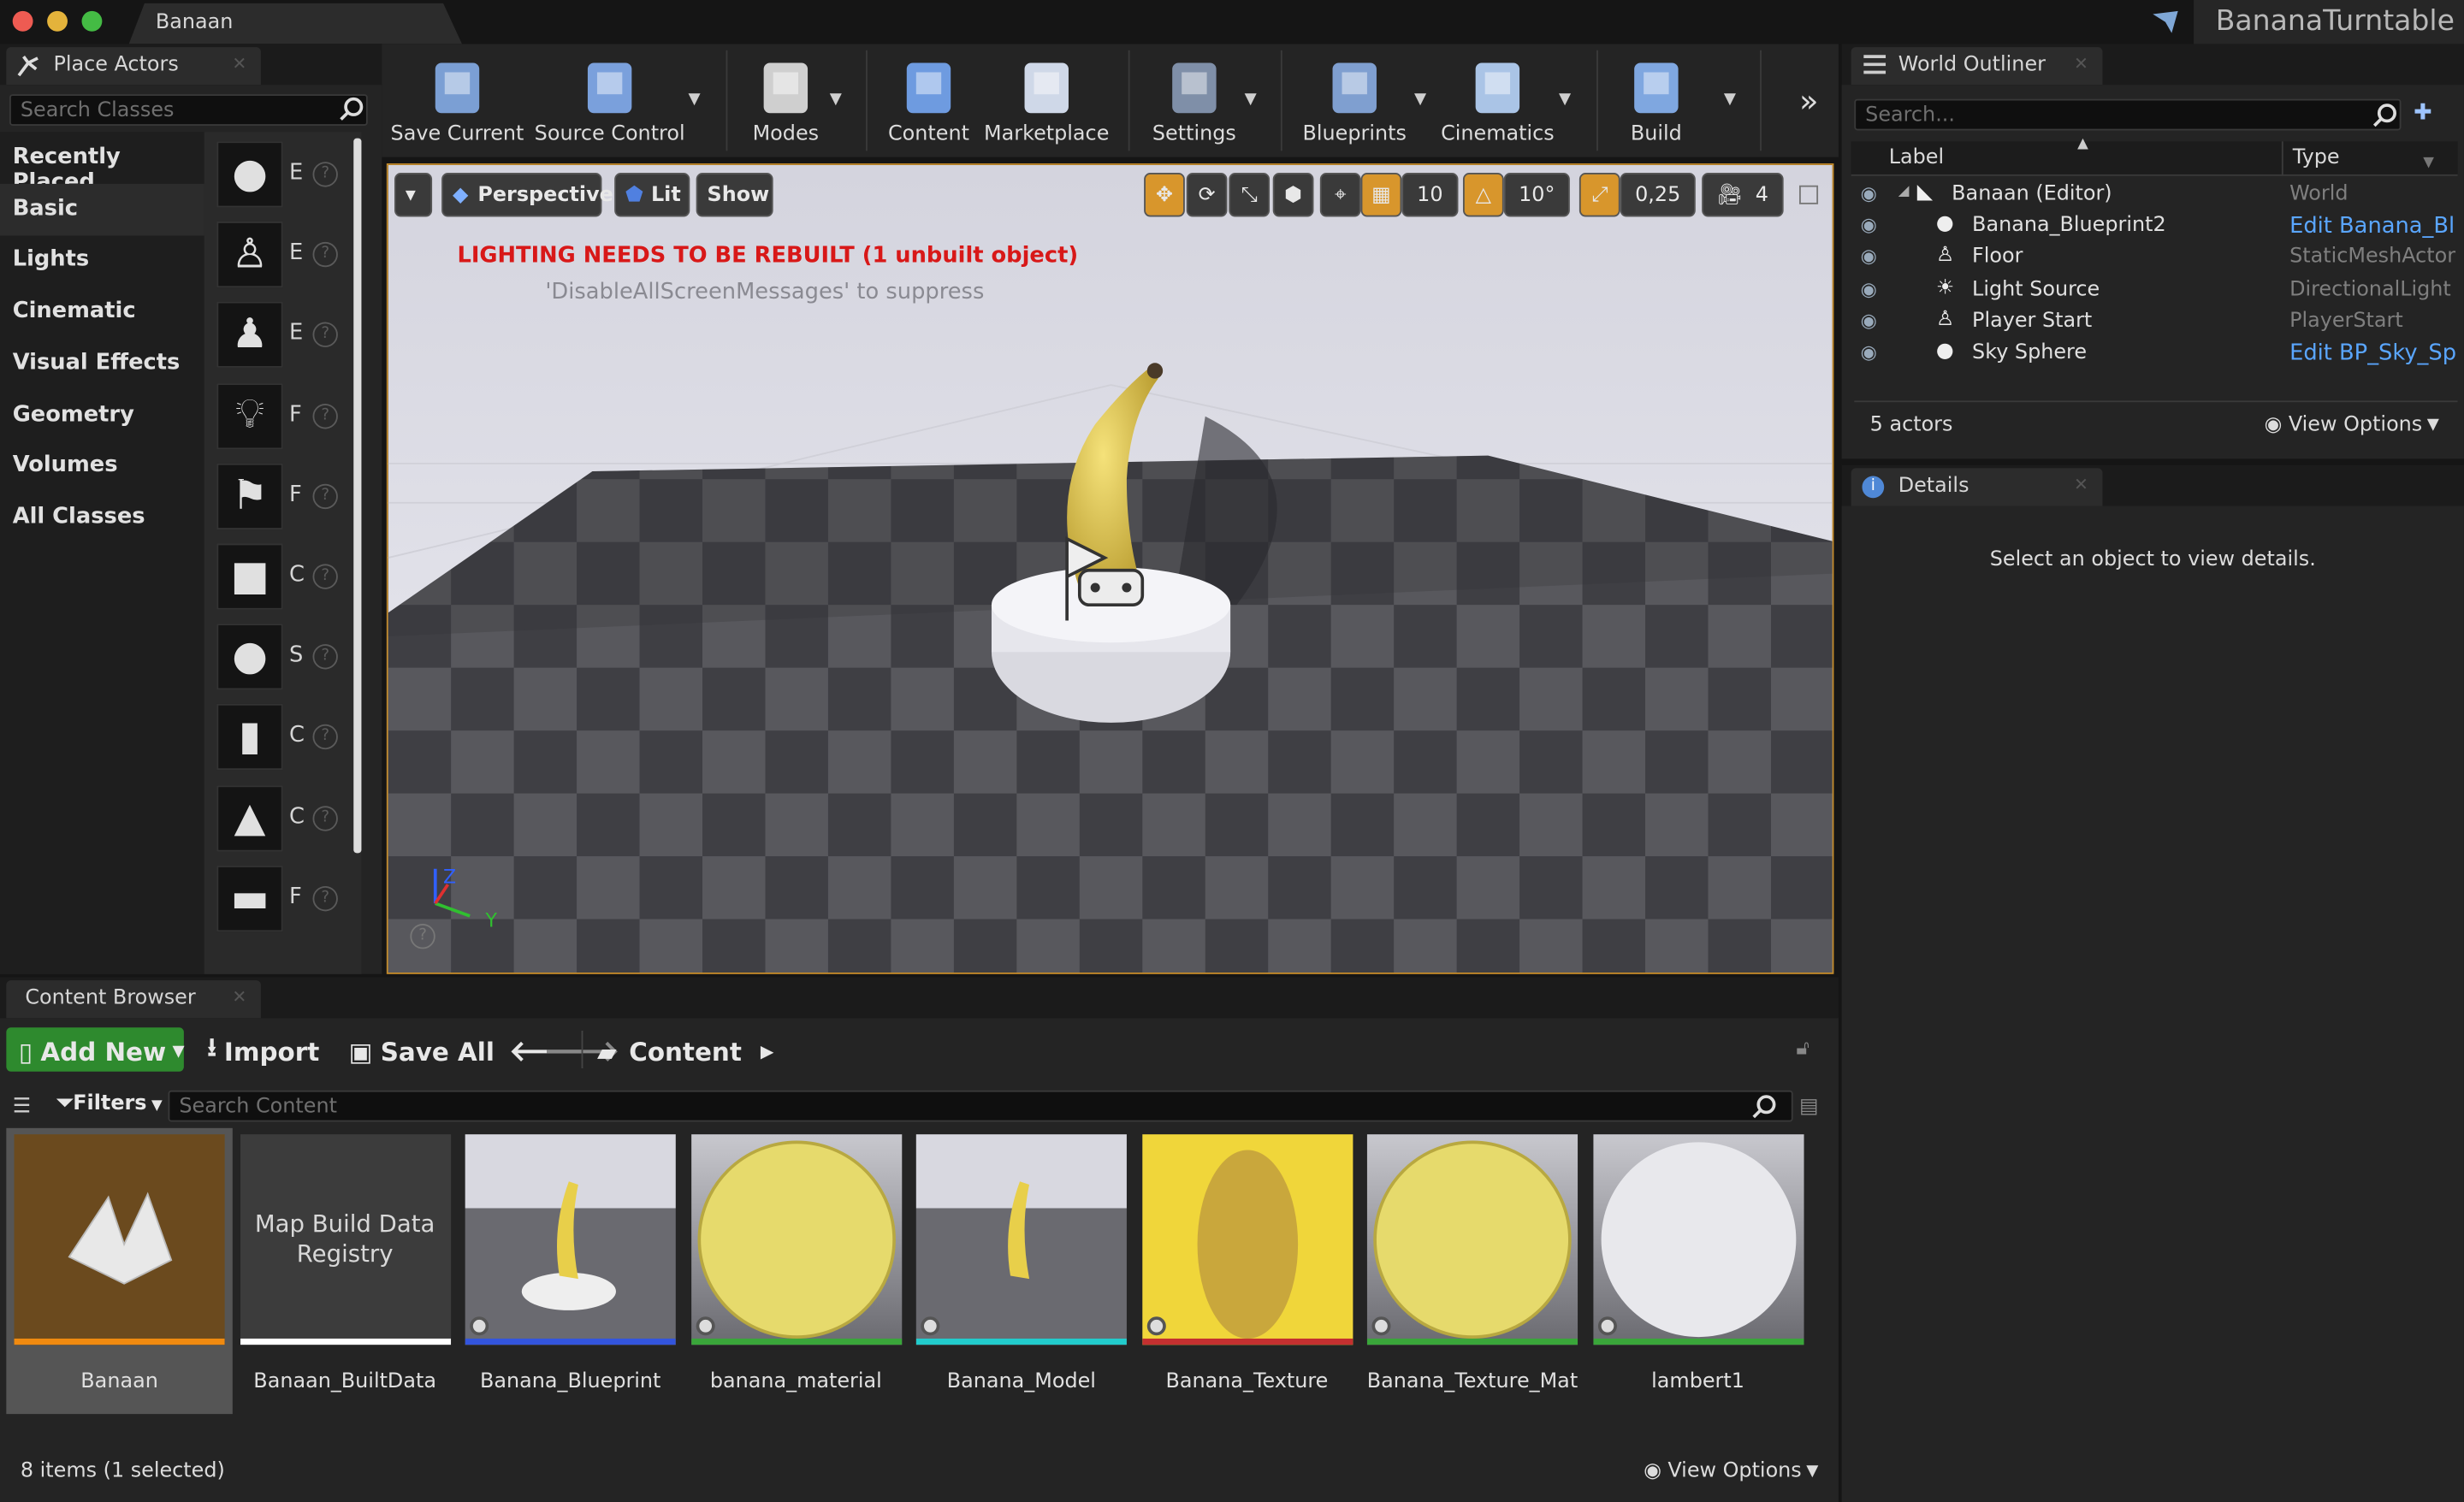 The height and width of the screenshot is (1502, 2464). What do you see at coordinates (1340, 195) in the screenshot?
I see `surface-snap-icon: ⌖` at bounding box center [1340, 195].